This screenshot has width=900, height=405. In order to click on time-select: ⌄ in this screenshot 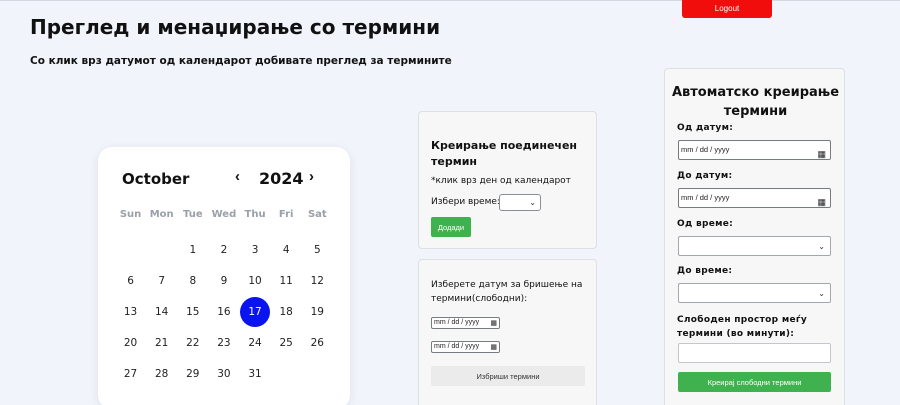, I will do `click(520, 202)`.